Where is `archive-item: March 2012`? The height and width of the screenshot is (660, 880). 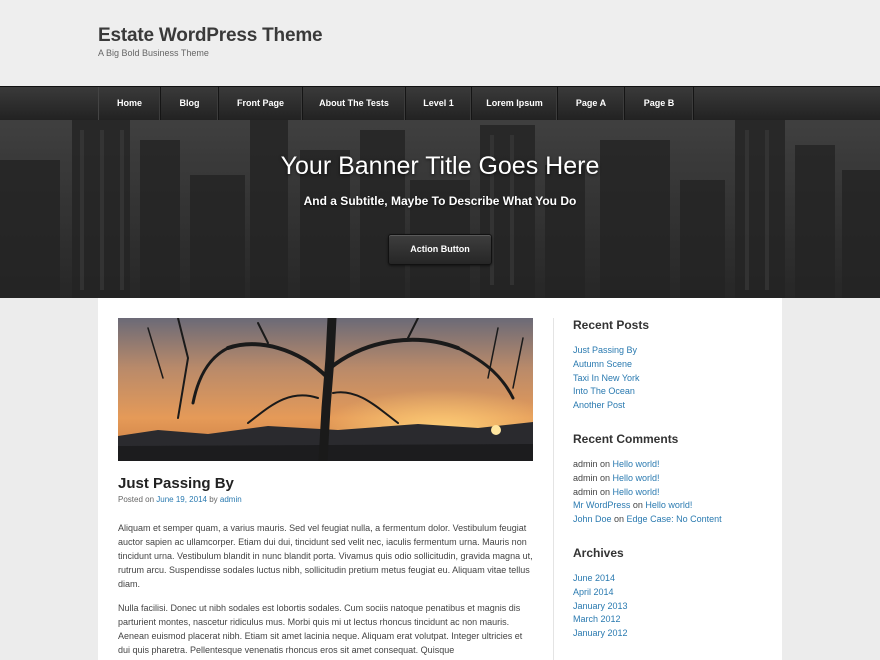 archive-item: March 2012 is located at coordinates (668, 620).